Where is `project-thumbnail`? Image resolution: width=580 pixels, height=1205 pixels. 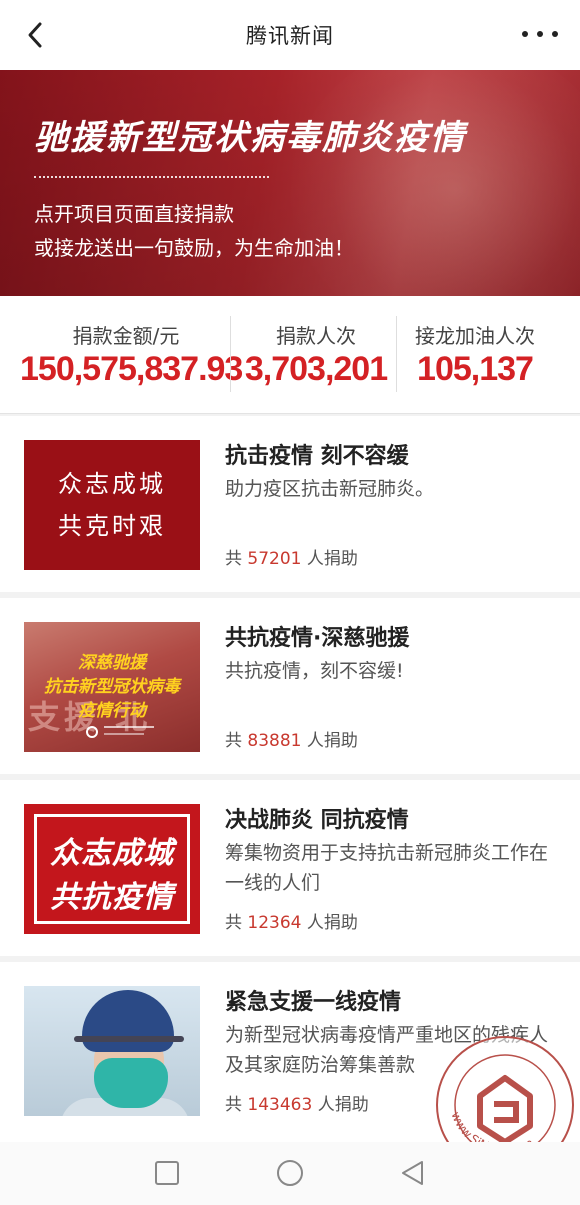
project-thumbnail is located at coordinates (112, 1051).